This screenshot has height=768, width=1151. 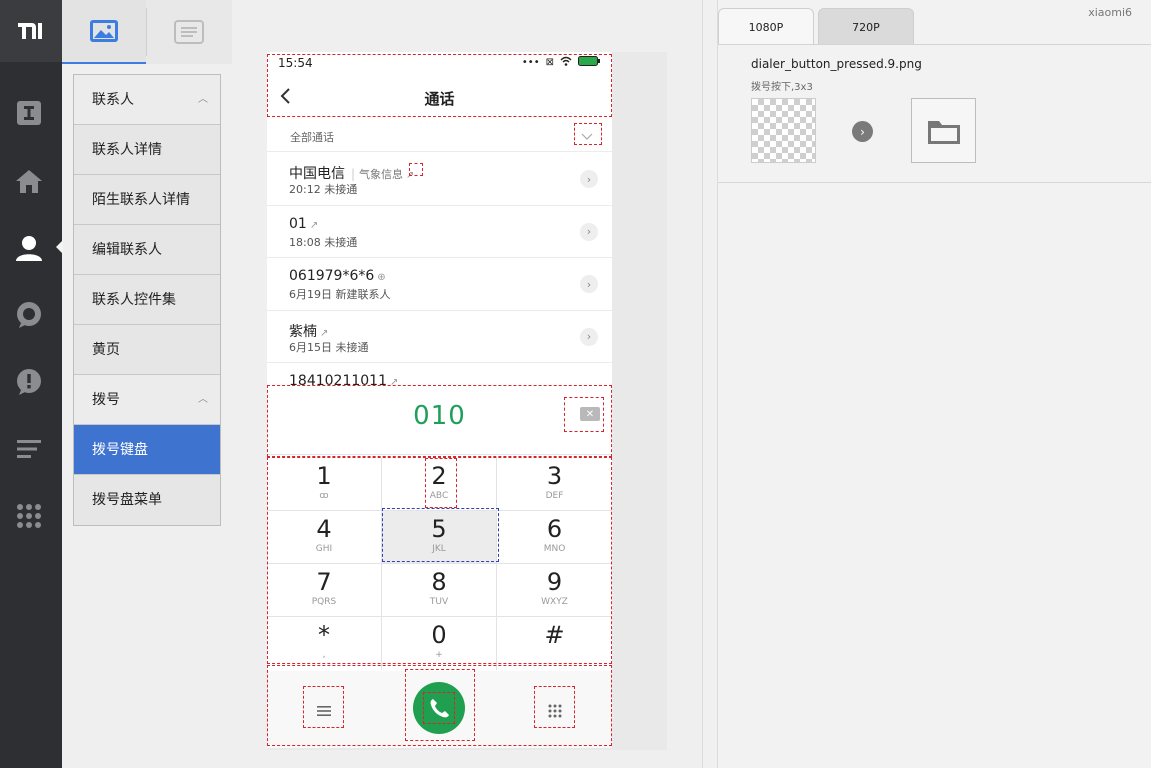 I want to click on call-detail: 20:12 未接通, so click(x=323, y=189).